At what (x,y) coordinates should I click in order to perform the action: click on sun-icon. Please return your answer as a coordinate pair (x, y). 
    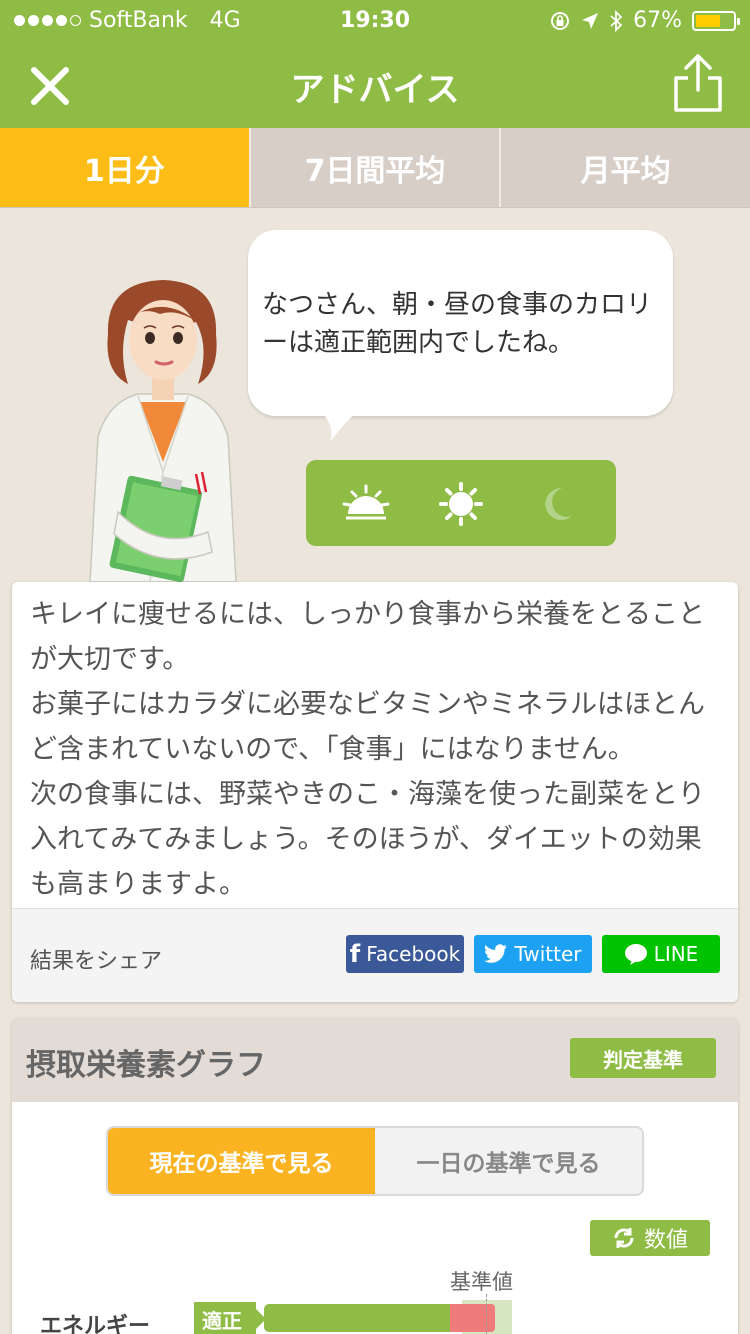
    Looking at the image, I should click on (461, 504).